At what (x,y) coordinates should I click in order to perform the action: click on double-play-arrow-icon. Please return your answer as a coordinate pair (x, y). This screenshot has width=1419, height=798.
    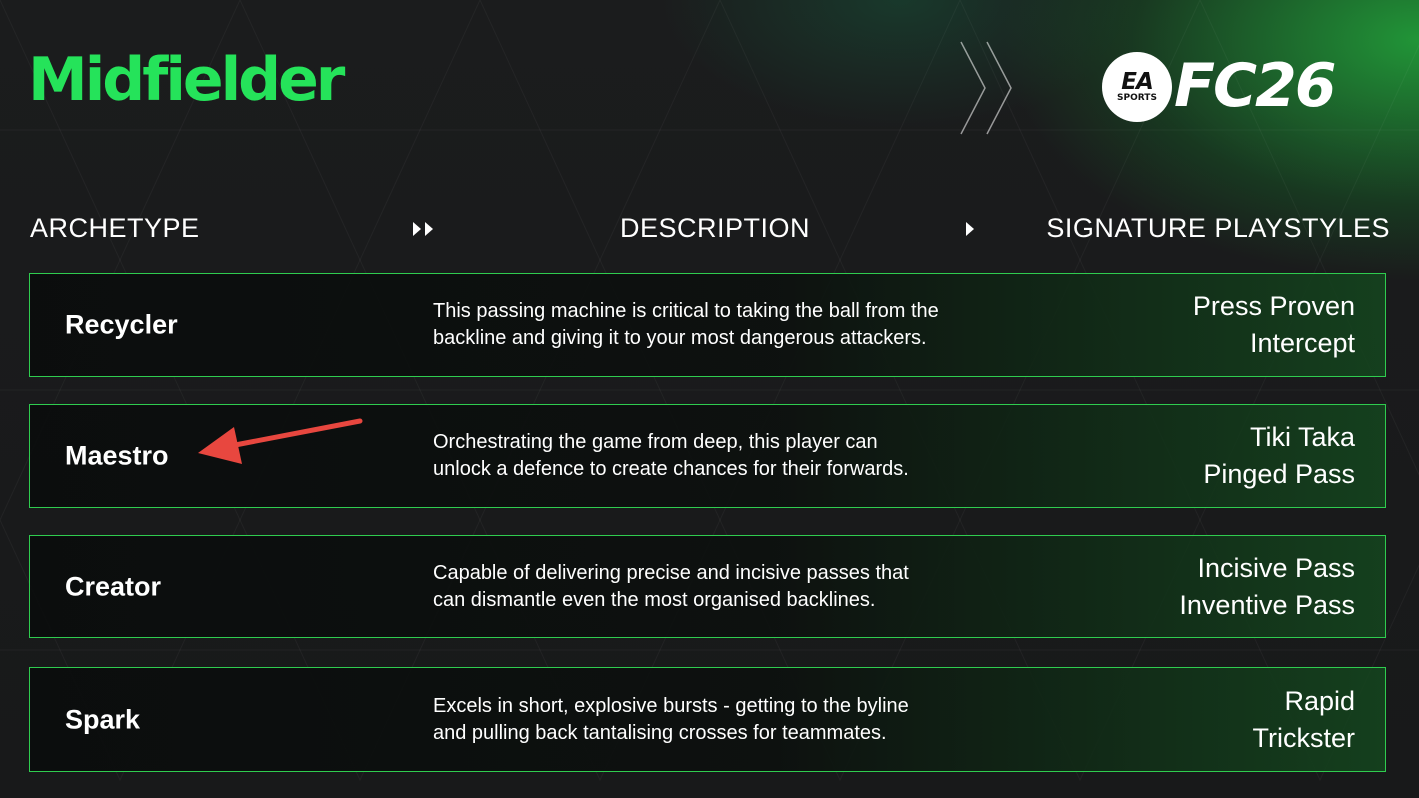
    Looking at the image, I should click on (423, 229).